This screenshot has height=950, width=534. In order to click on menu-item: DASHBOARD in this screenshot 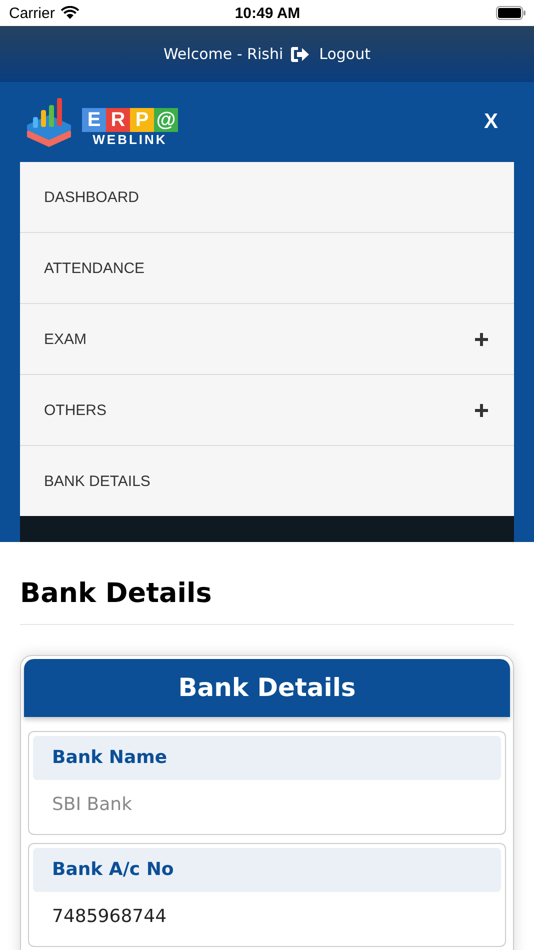, I will do `click(267, 197)`.